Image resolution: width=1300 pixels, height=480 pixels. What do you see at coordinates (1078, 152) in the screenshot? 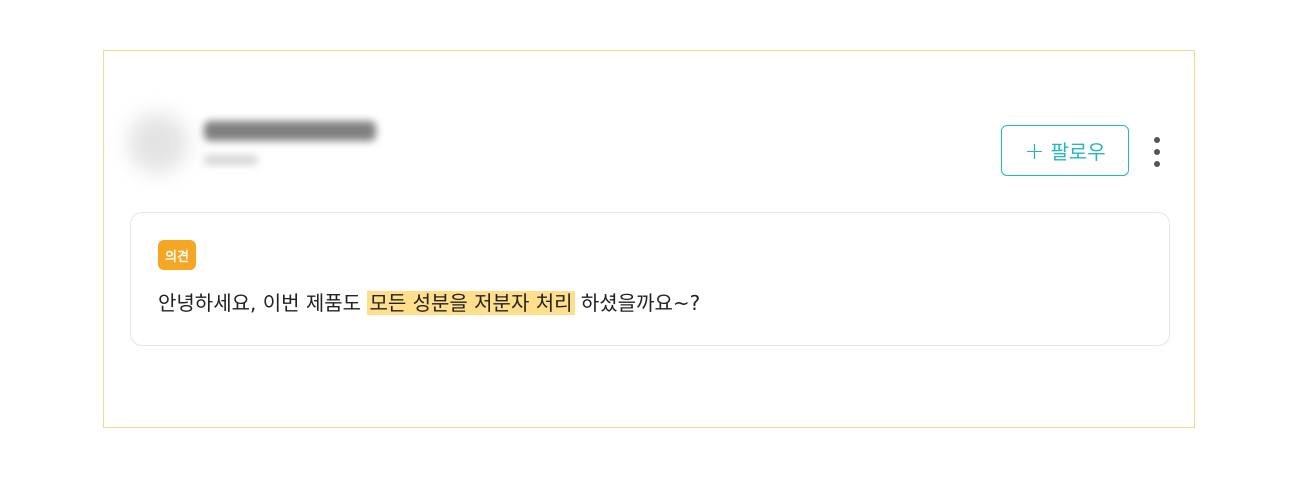
I see `follow-button-label: 팔로우` at bounding box center [1078, 152].